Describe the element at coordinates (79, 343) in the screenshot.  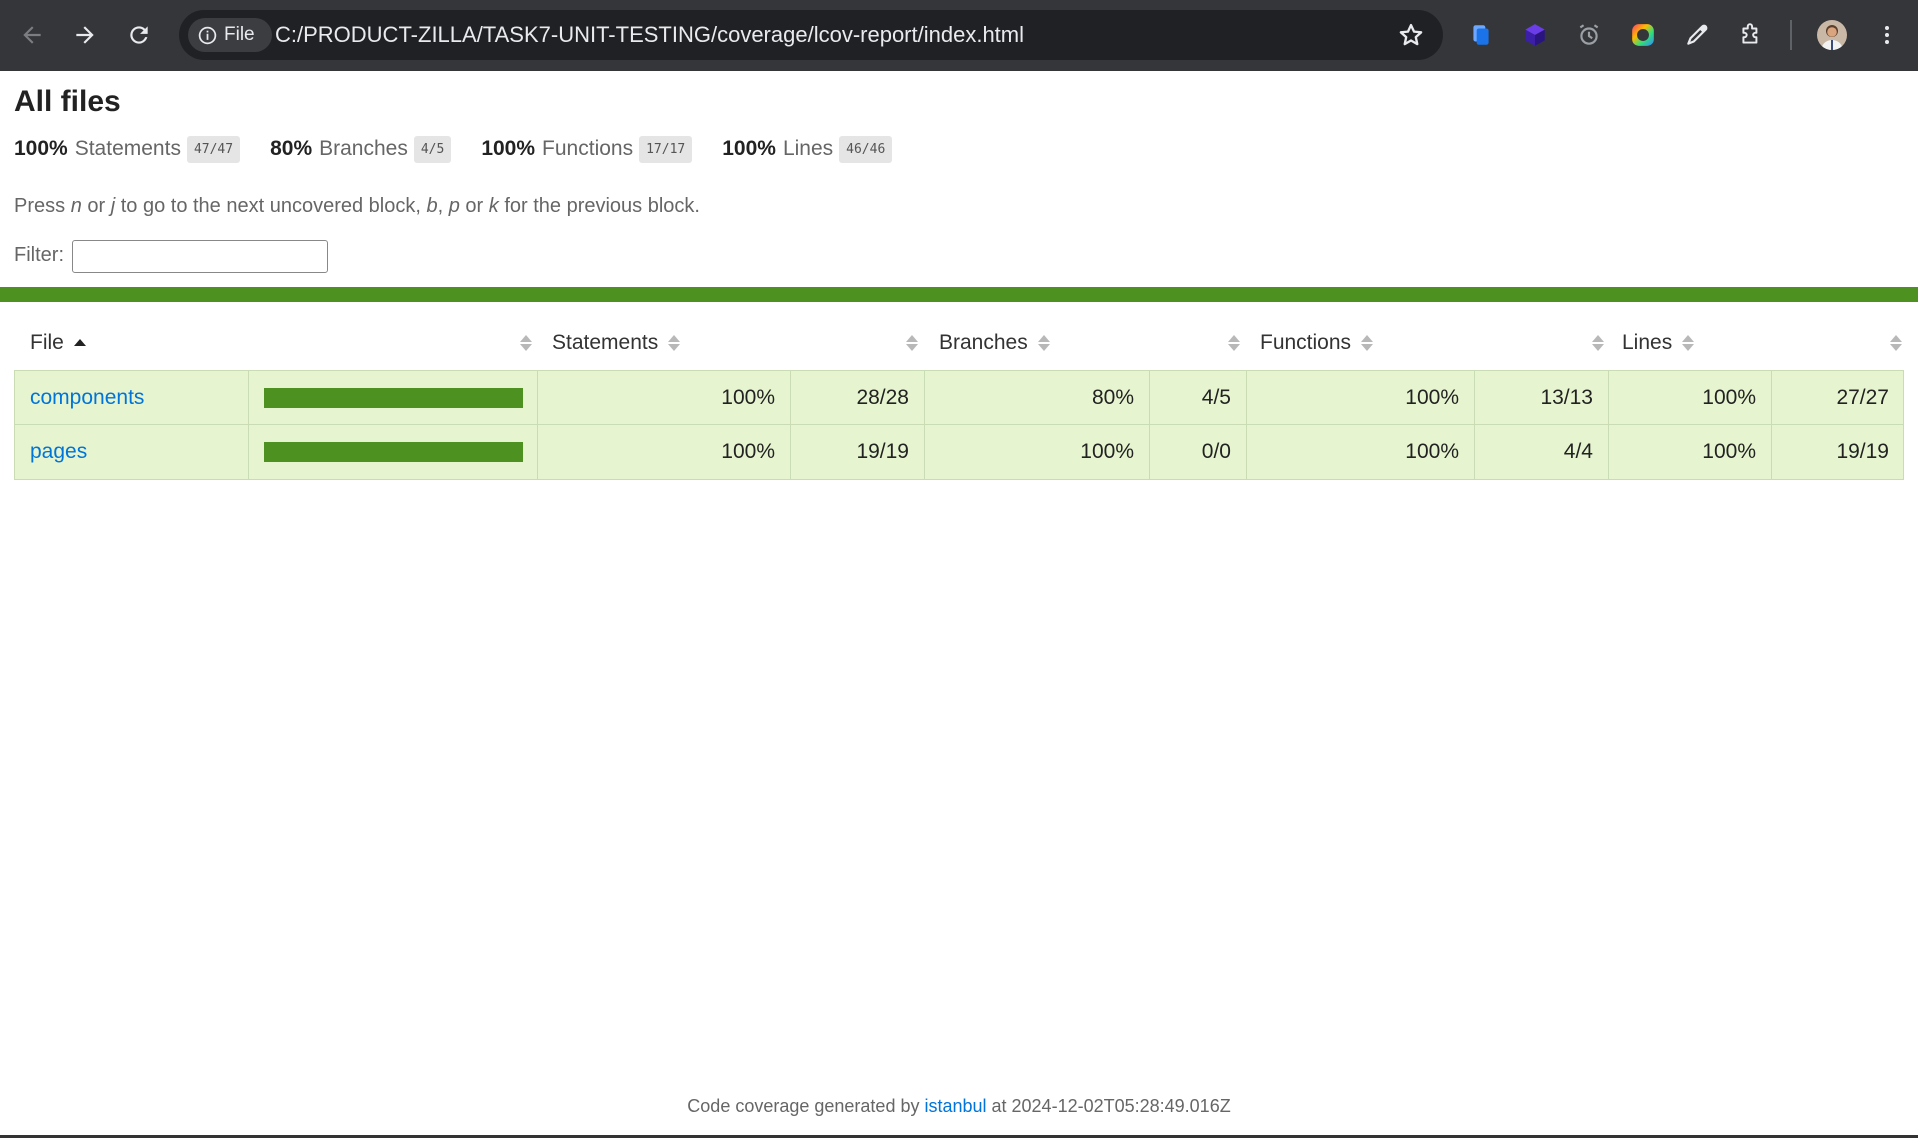
I see `sort-ascending-icon` at that location.